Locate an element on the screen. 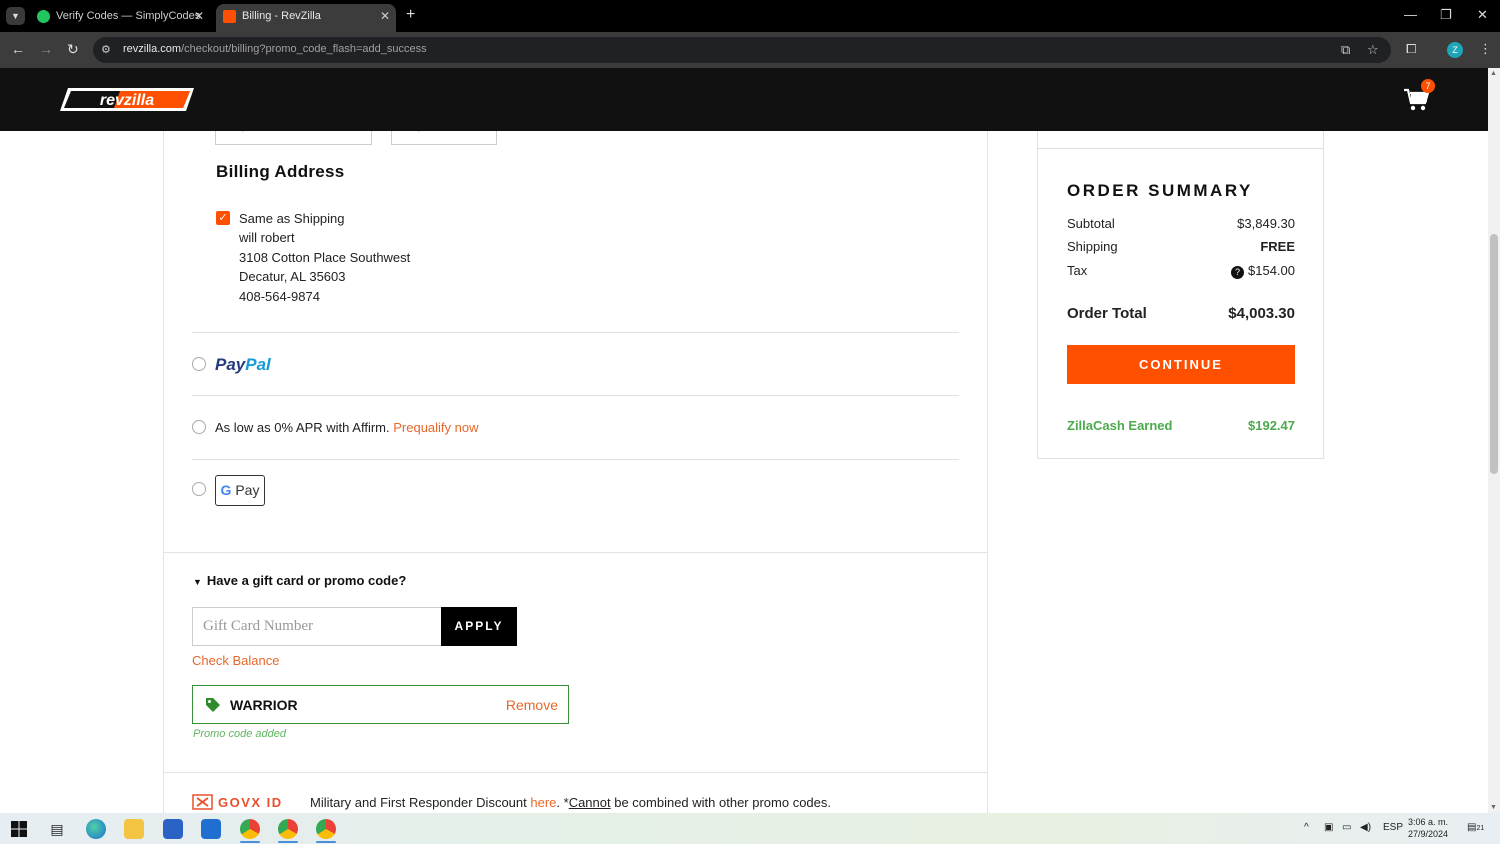 Image resolution: width=1500 pixels, height=844 pixels. applied-promo-code: WARRIOR Remove is located at coordinates (380, 704).